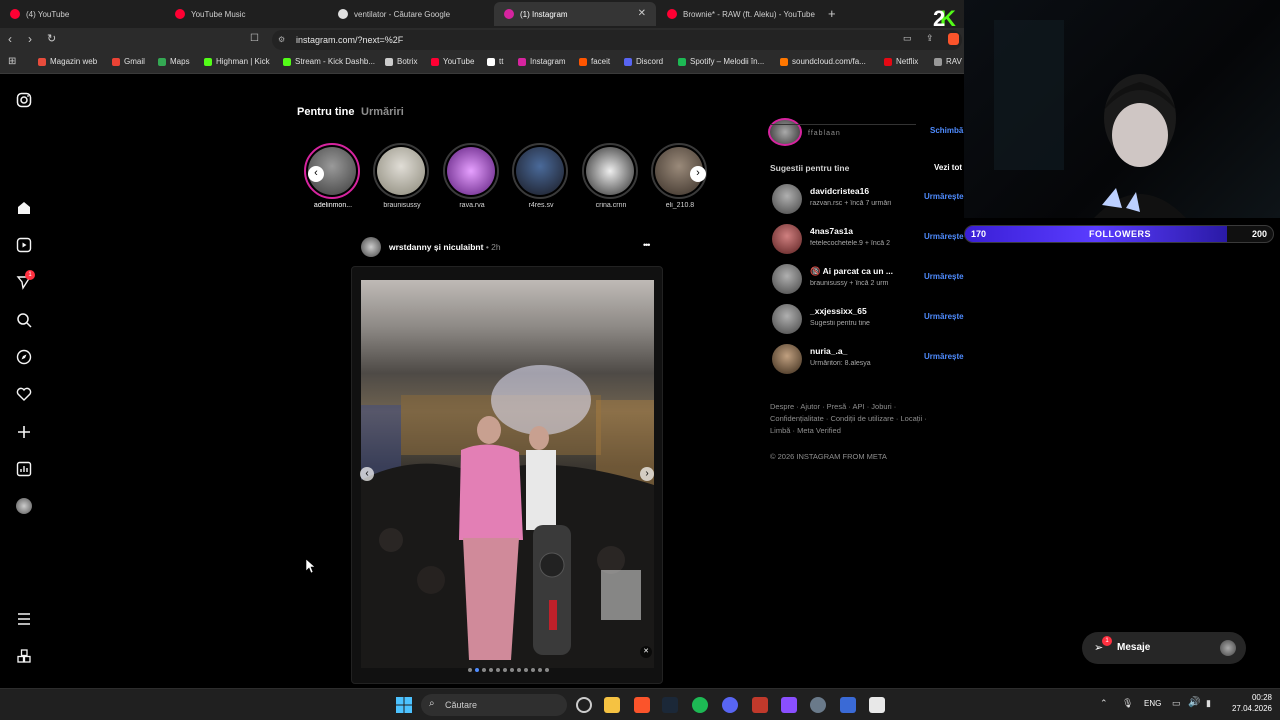 The height and width of the screenshot is (720, 1280). I want to click on bookmark-item: Discord, so click(643, 61).